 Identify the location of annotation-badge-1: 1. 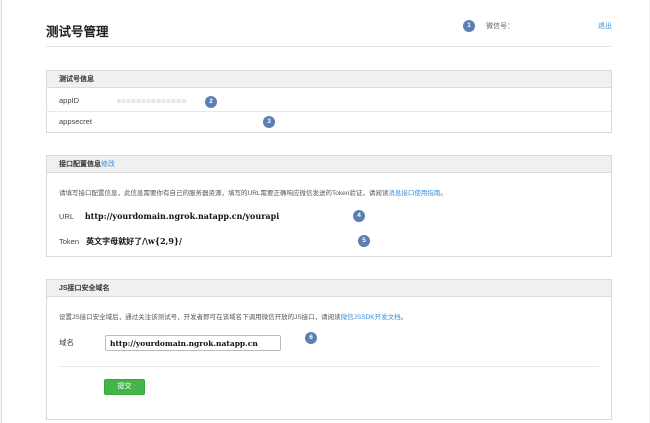
(469, 26).